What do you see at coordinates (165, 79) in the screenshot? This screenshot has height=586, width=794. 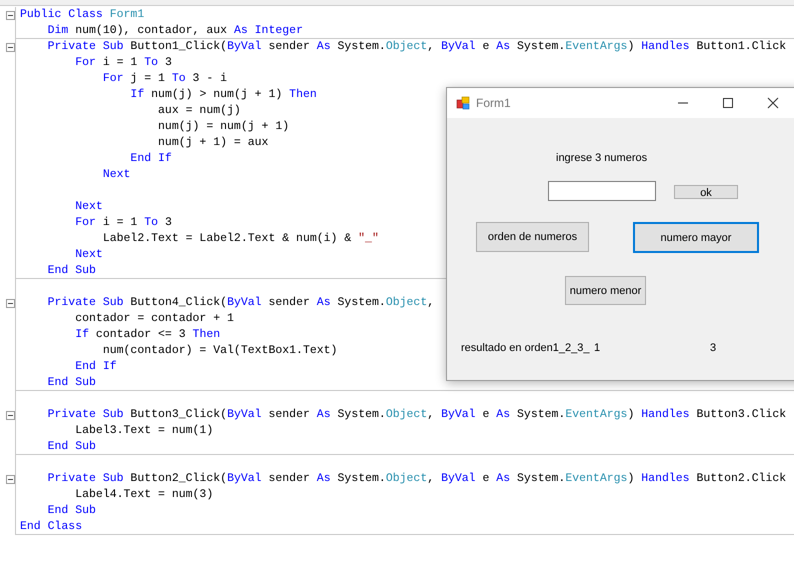 I see `code-line: For j = 1 To 3 - i` at bounding box center [165, 79].